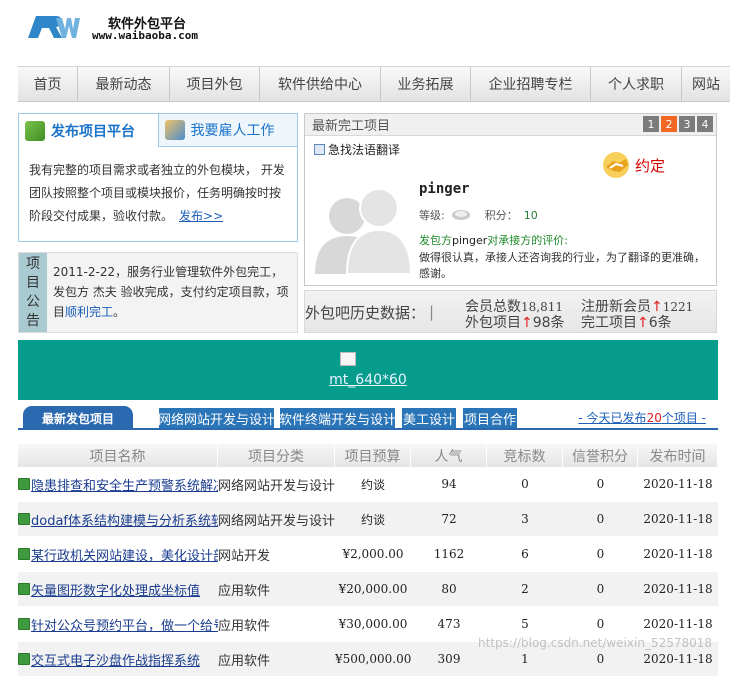 This screenshot has height=677, width=730. I want to click on notice-label: 项 目 公 告, so click(33, 292).